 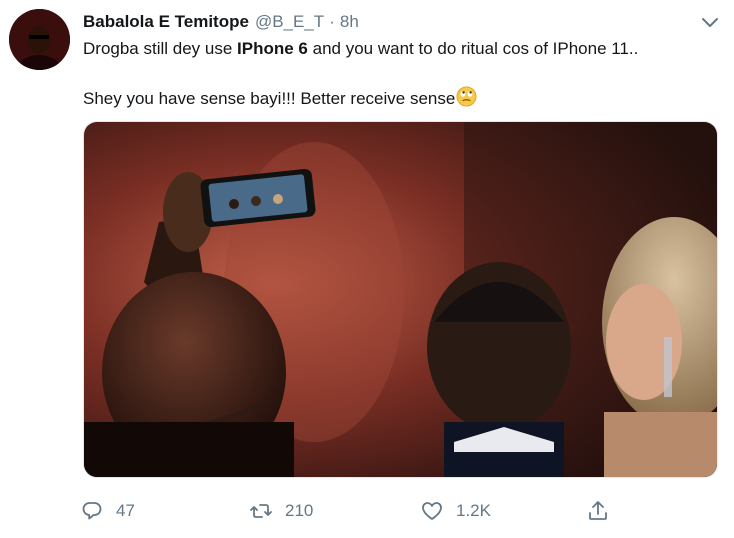 I want to click on retweet-button: 210, so click(x=281, y=511).